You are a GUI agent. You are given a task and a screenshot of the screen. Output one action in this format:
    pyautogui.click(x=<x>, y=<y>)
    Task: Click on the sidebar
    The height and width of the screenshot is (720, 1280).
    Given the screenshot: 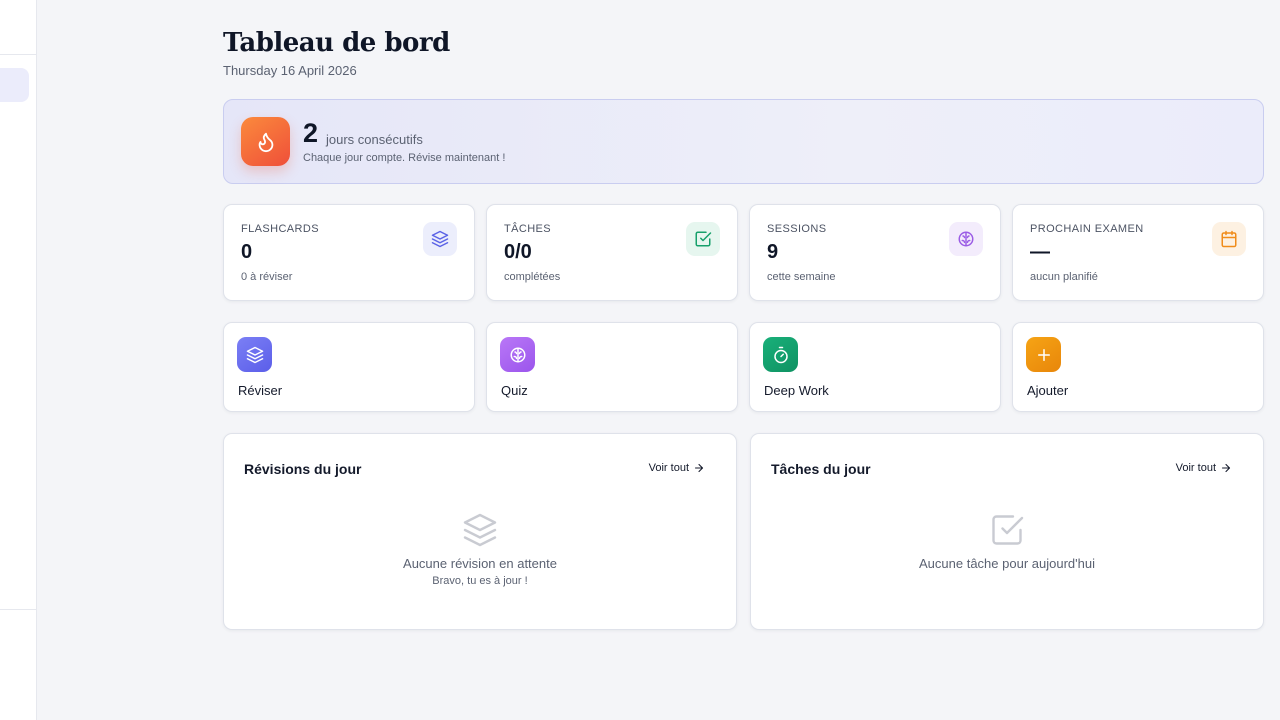 What is the action you would take?
    pyautogui.click(x=18, y=360)
    